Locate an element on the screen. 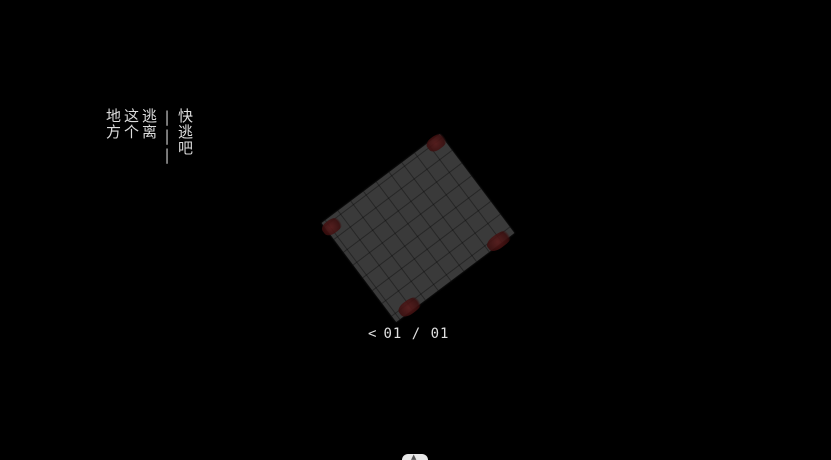 This screenshot has width=831, height=460. chevron-up-icon: ▲ is located at coordinates (414, 456).